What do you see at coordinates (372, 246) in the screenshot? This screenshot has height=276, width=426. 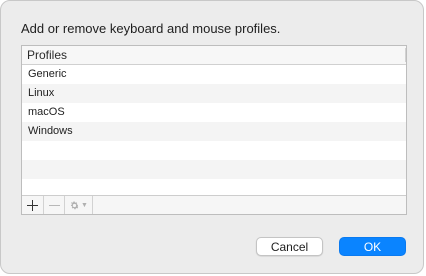 I see `ok-button: OK` at bounding box center [372, 246].